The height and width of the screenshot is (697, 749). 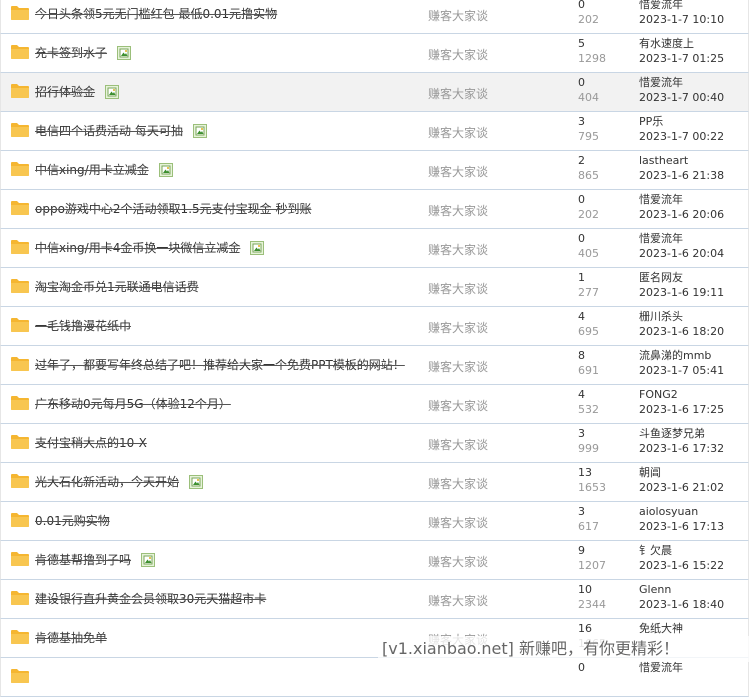 What do you see at coordinates (681, 410) in the screenshot?
I see `last-post-date: 2023-1-6 17:25` at bounding box center [681, 410].